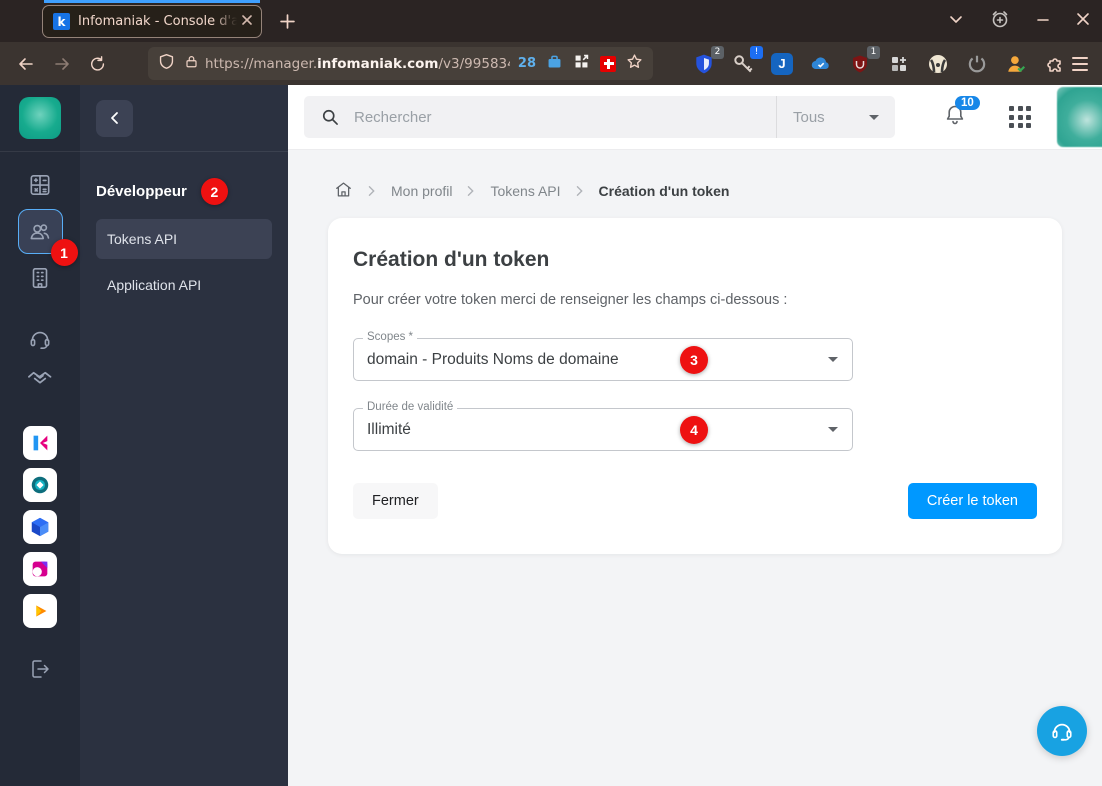  I want to click on bookmark-star-icon, so click(634, 63).